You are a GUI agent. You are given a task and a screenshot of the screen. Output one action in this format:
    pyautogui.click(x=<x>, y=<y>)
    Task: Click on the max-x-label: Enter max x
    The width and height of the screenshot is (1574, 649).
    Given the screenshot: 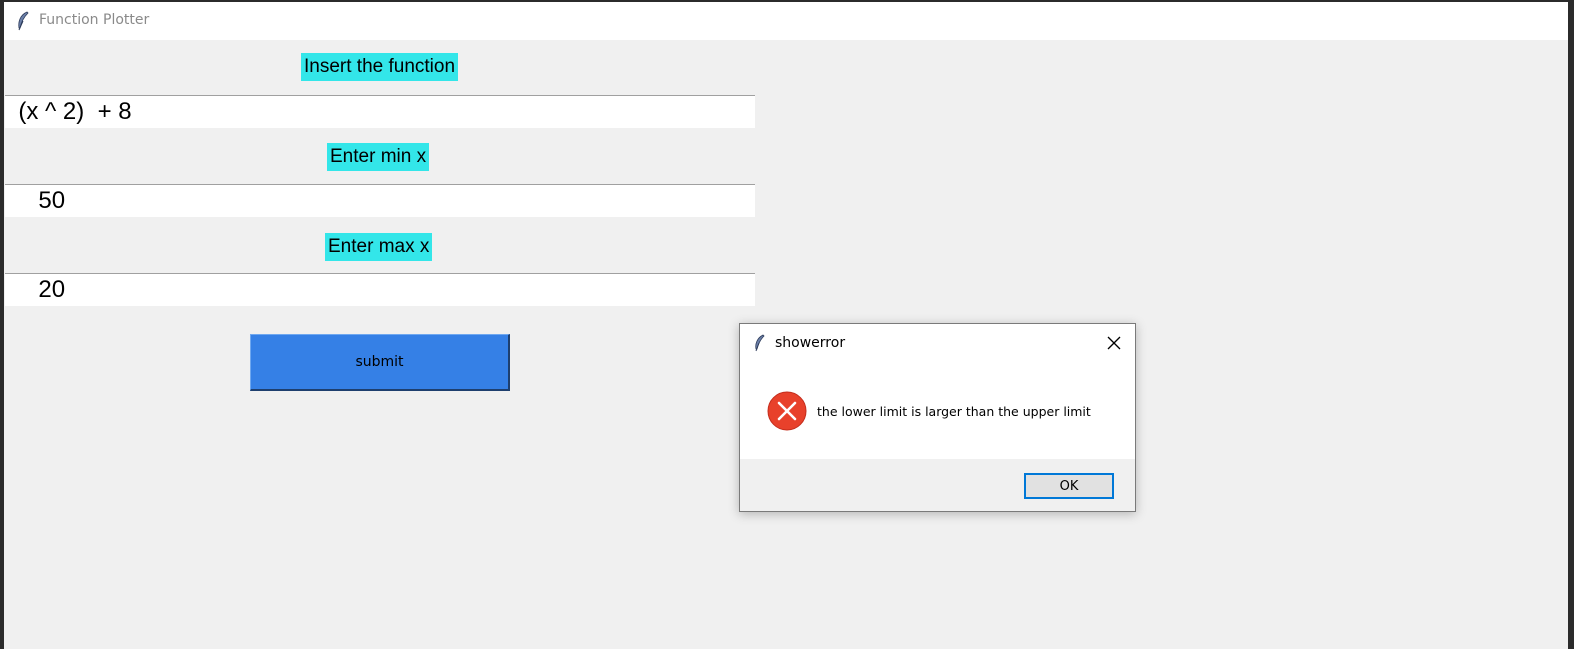 What is the action you would take?
    pyautogui.click(x=379, y=247)
    